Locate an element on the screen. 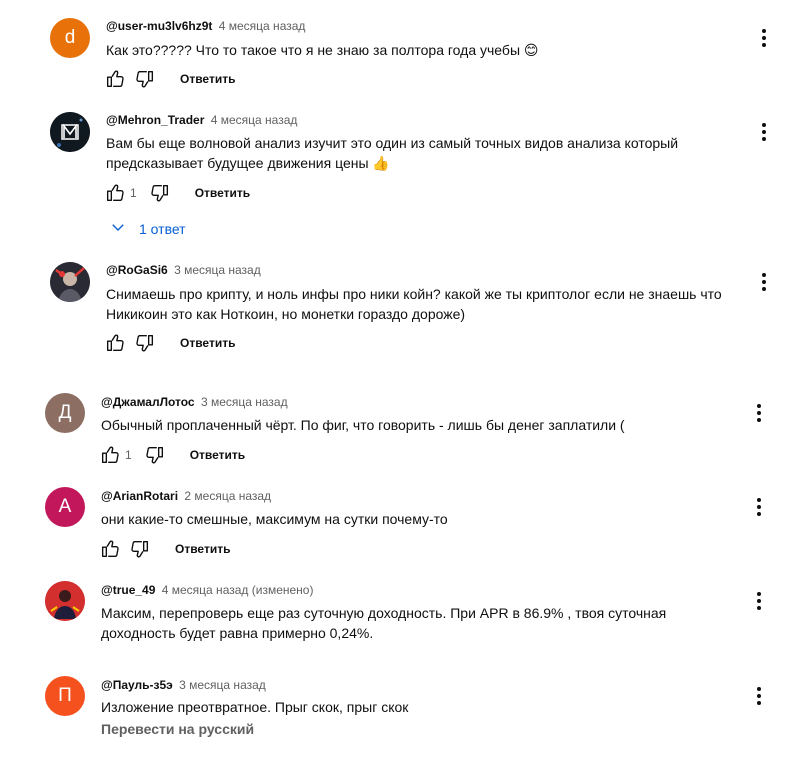  avatar-letter: Д is located at coordinates (65, 412).